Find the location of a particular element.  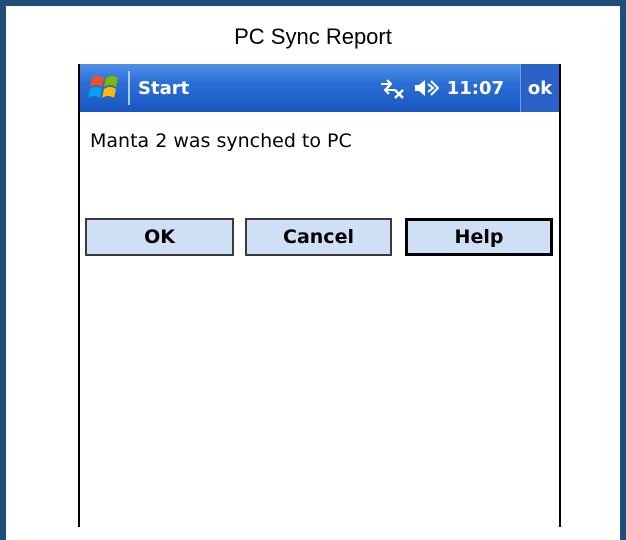

start-menu-button: Start is located at coordinates (134, 88).